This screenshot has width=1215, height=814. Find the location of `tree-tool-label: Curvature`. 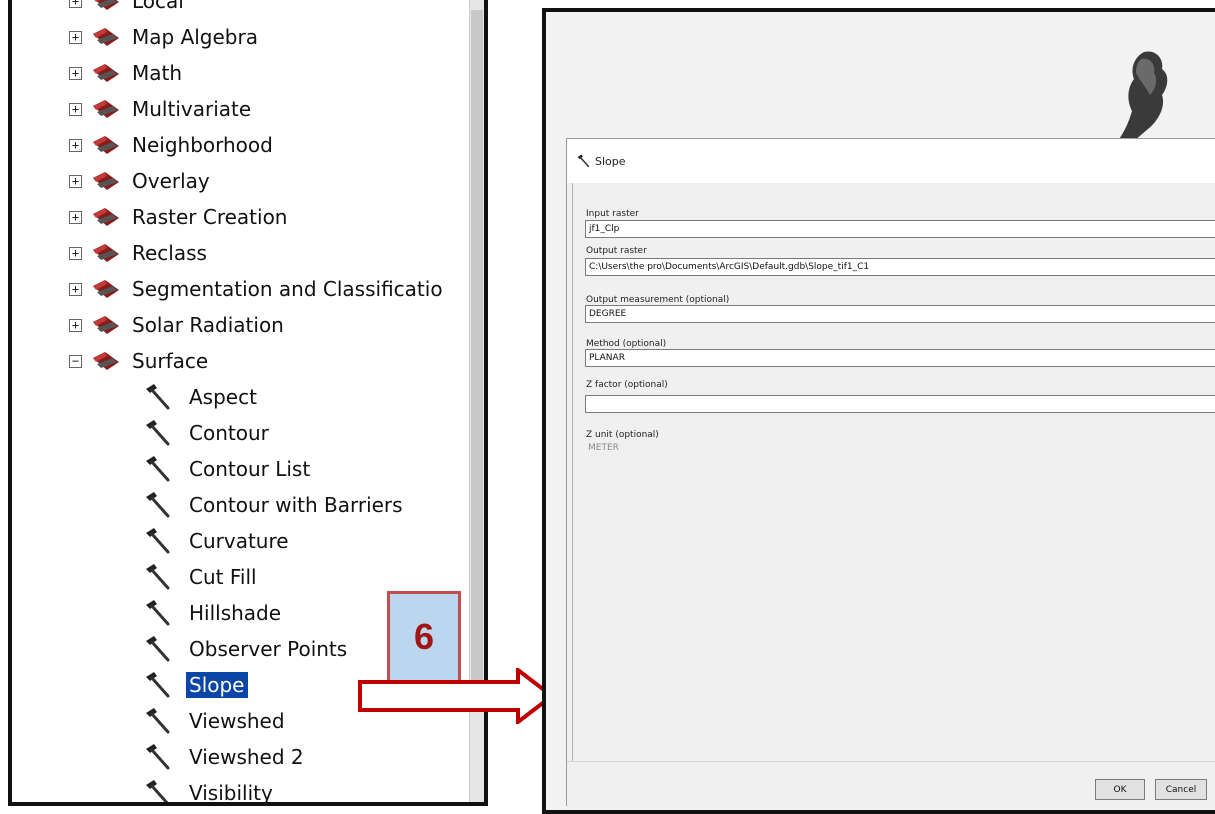

tree-tool-label: Curvature is located at coordinates (239, 541).